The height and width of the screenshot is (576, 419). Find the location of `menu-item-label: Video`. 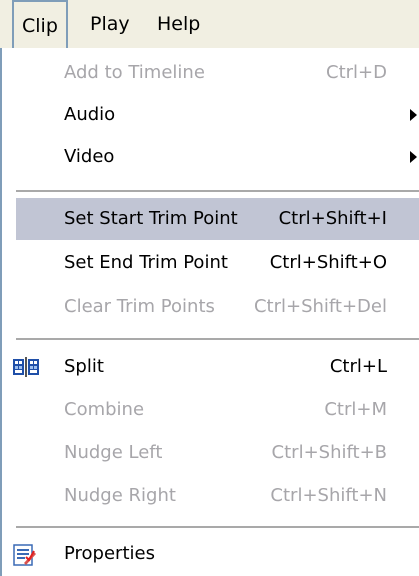

menu-item-label: Video is located at coordinates (89, 156).